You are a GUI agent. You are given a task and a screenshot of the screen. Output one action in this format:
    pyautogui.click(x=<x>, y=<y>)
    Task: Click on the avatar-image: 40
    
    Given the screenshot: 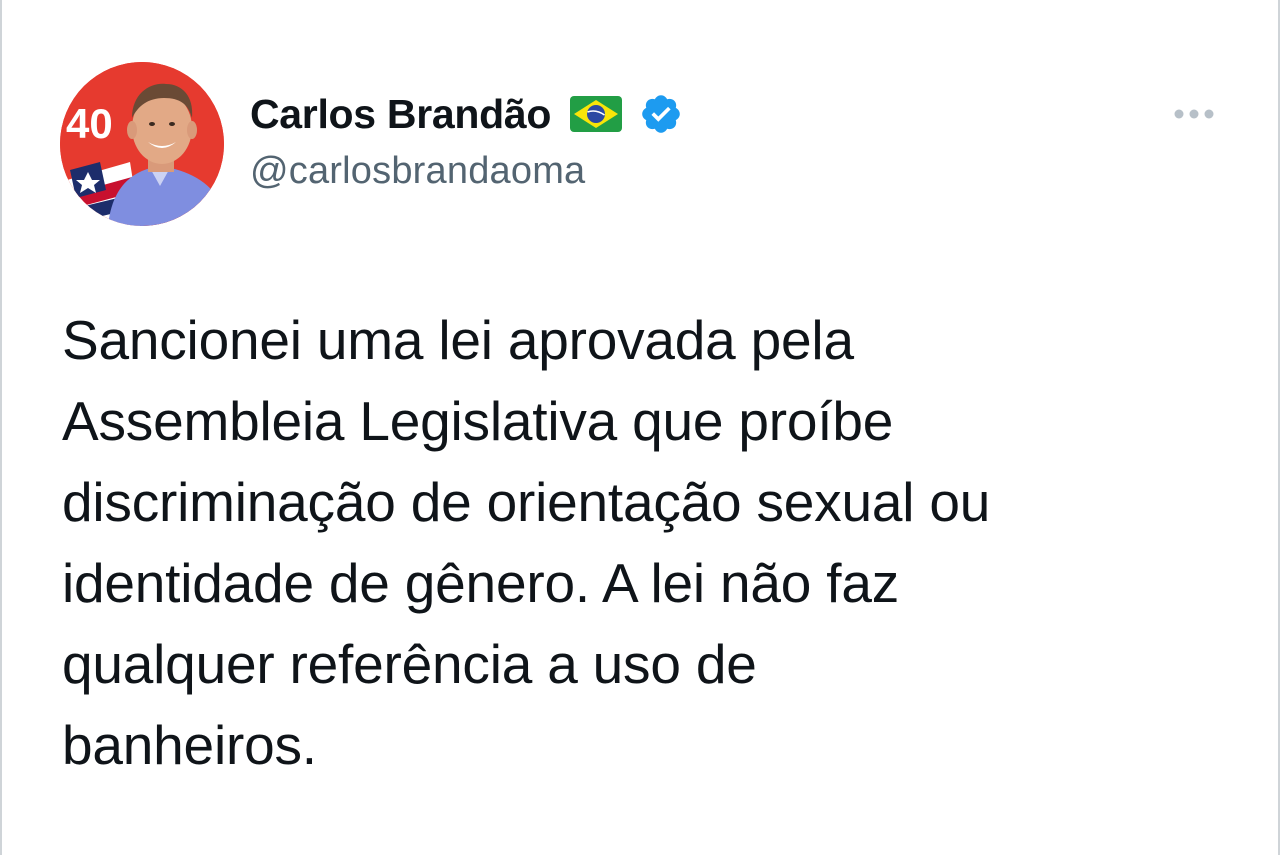 What is the action you would take?
    pyautogui.click(x=142, y=144)
    